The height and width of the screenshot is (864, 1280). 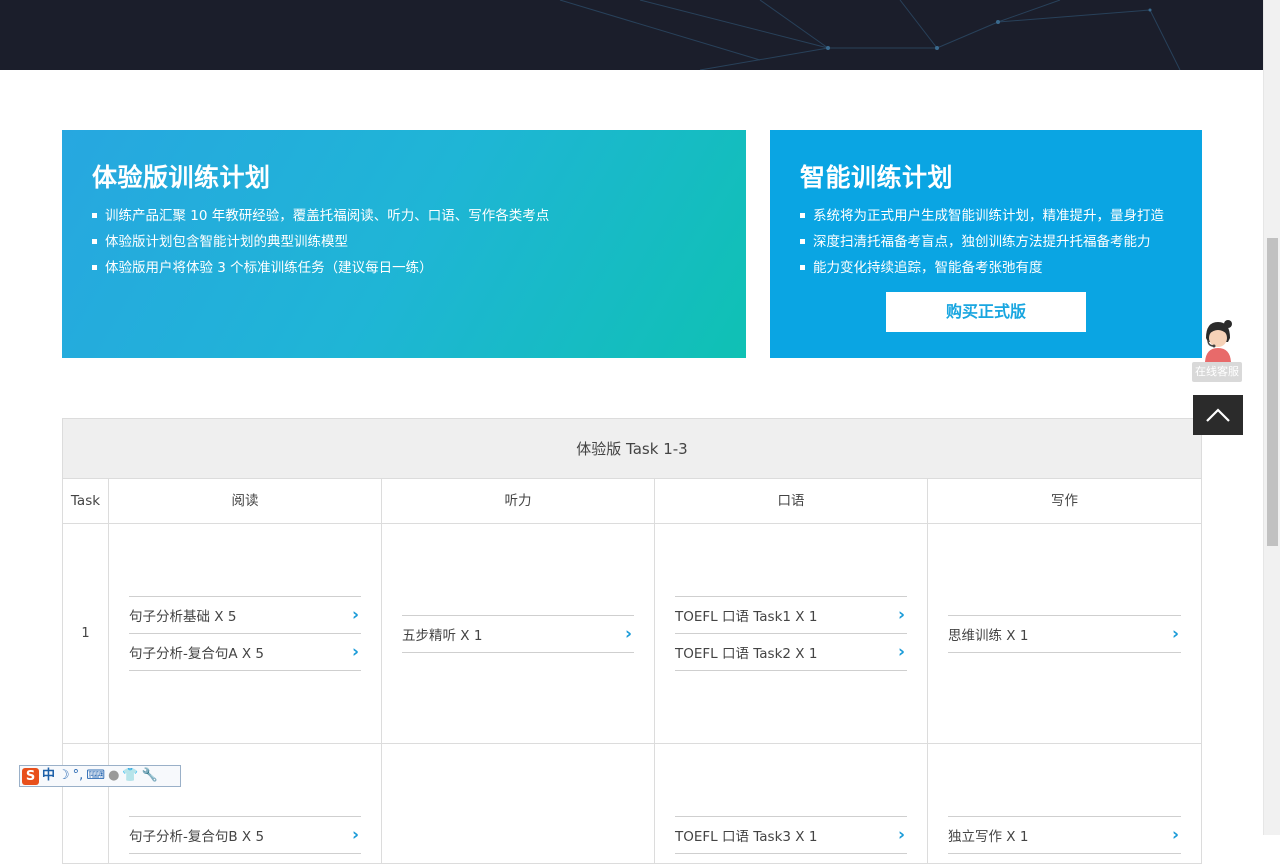 I want to click on task-item-link: 五步精听 X 1 ›, so click(x=518, y=634).